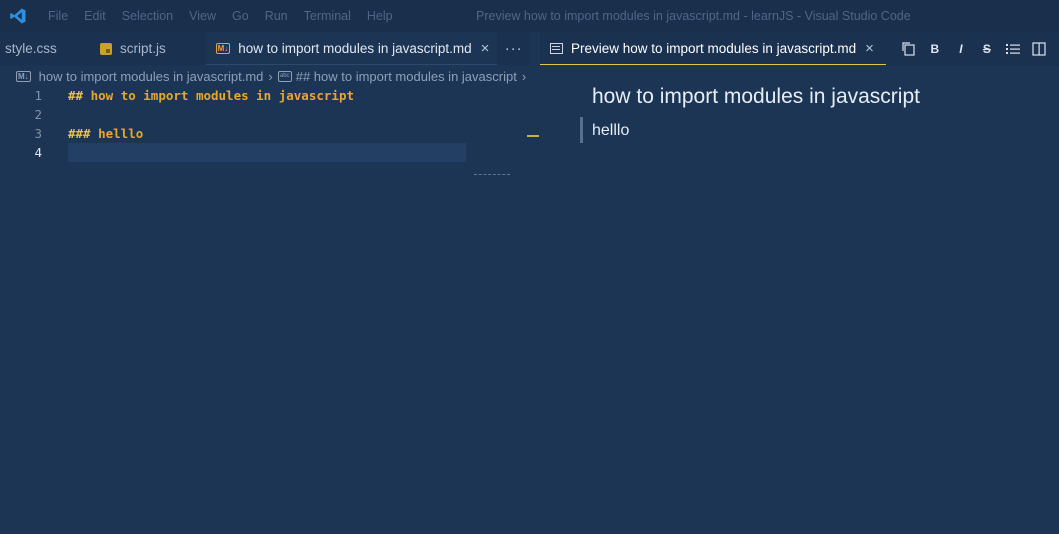 The width and height of the screenshot is (1059, 534). What do you see at coordinates (533, 136) in the screenshot?
I see `minimap-marker` at bounding box center [533, 136].